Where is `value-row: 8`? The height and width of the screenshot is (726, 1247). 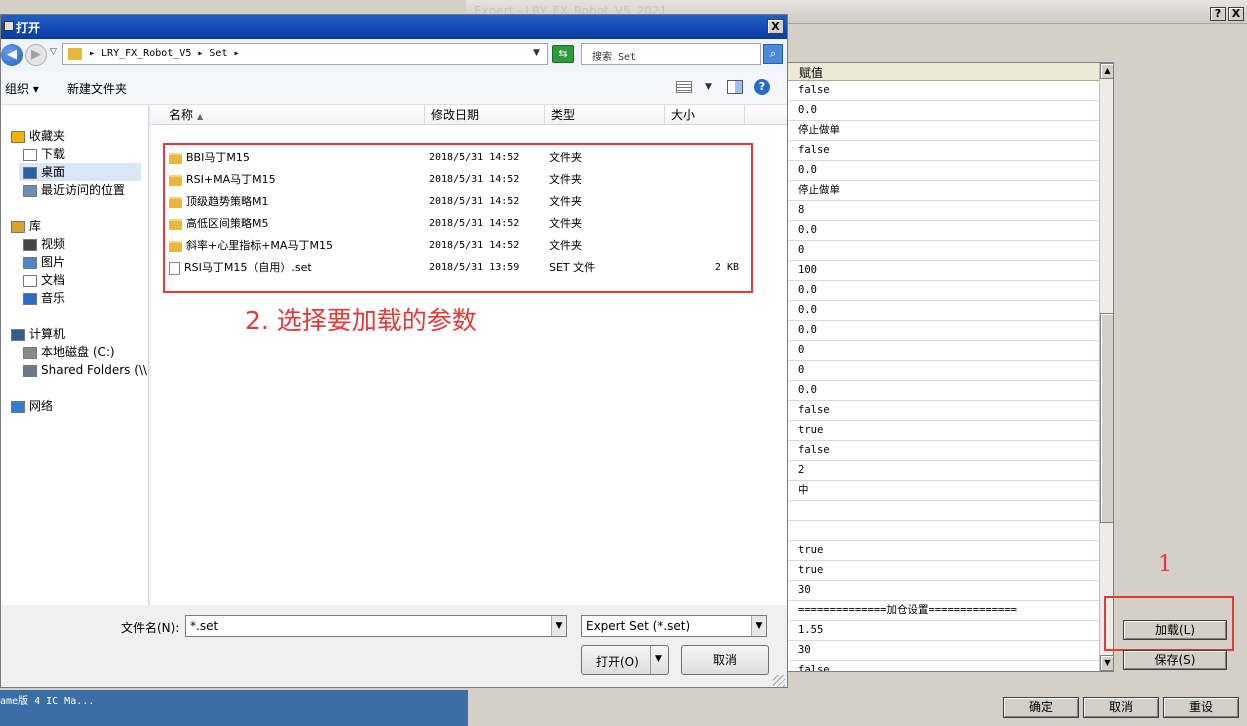 value-row: 8 is located at coordinates (943, 211).